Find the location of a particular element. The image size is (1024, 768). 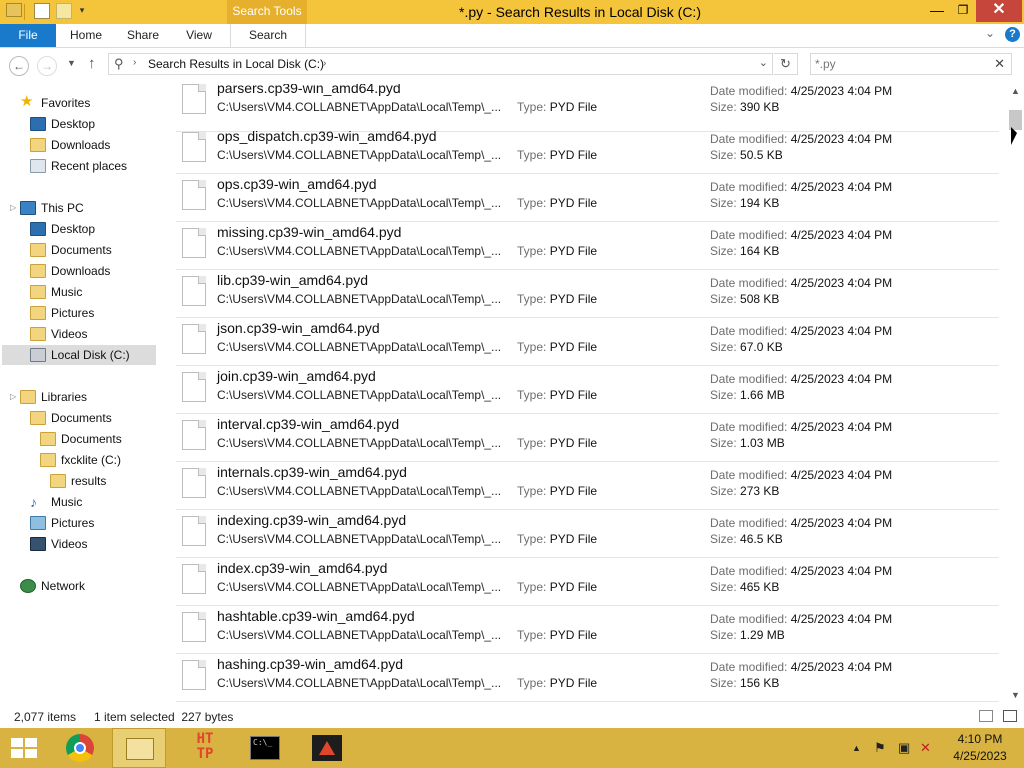

scroll-down-arrow-icon: ▼ is located at coordinates (1015, 695).